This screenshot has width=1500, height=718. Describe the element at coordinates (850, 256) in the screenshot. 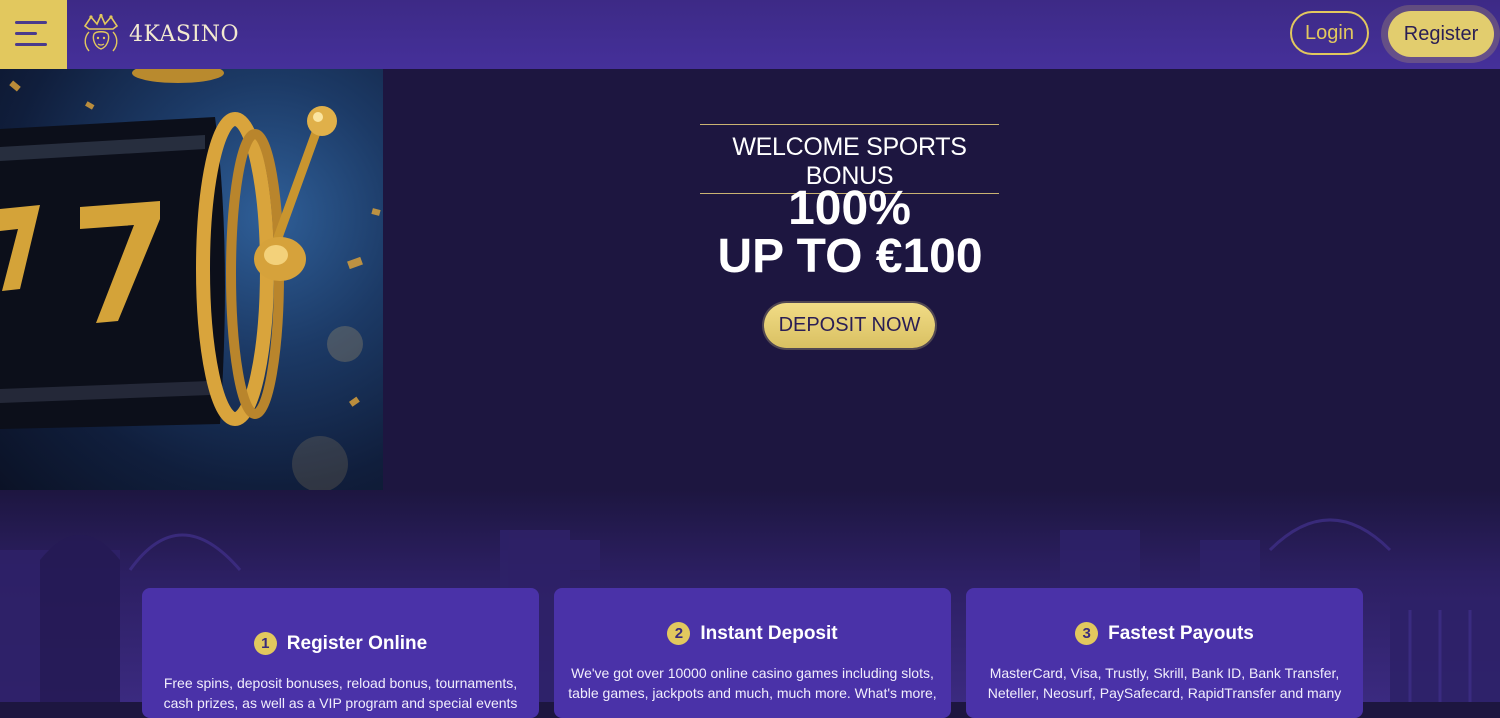

I see `hero-amount: UP TO €100` at that location.